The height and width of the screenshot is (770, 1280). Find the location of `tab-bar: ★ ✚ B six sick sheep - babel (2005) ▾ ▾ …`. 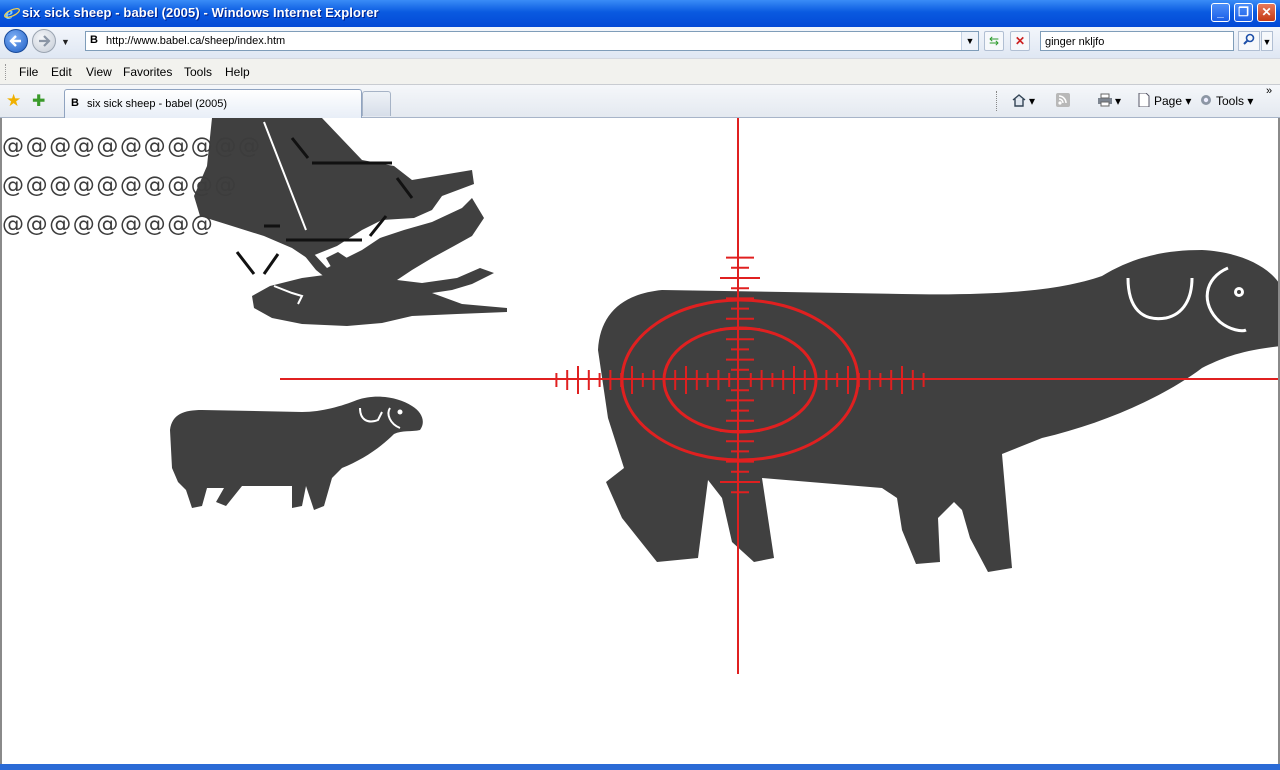

tab-bar: ★ ✚ B six sick sheep - babel (2005) ▾ ▾ … is located at coordinates (640, 101).